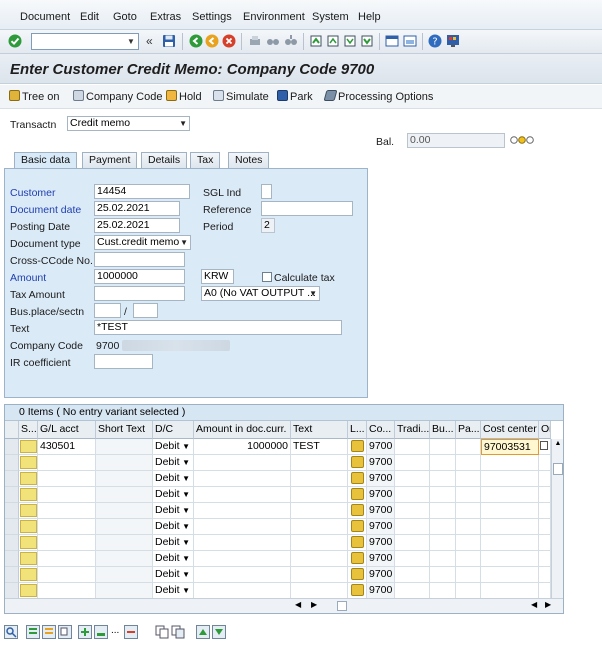  I want to click on menu-environment: Environment, so click(274, 17).